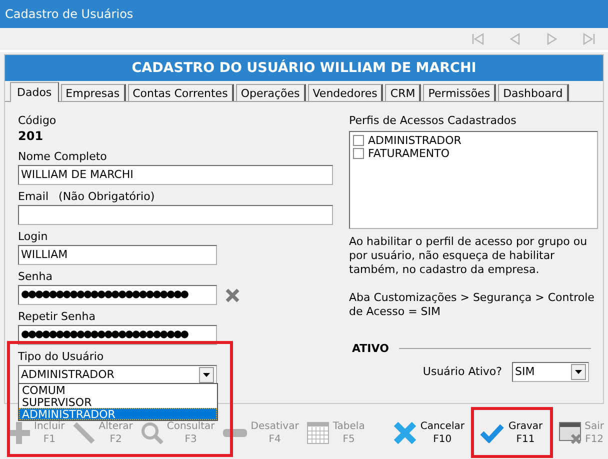 This screenshot has height=459, width=608. What do you see at coordinates (468, 256) in the screenshot?
I see `info-text: Ao habilitar o perfil de acesso por grupo ou por usuário, não esqueça de habilitar também, no cadastro da empresa.` at bounding box center [468, 256].